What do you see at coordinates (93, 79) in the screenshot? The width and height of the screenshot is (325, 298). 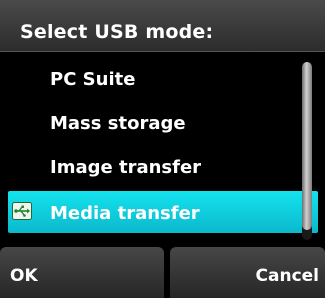 I see `option-label: PC Suite` at bounding box center [93, 79].